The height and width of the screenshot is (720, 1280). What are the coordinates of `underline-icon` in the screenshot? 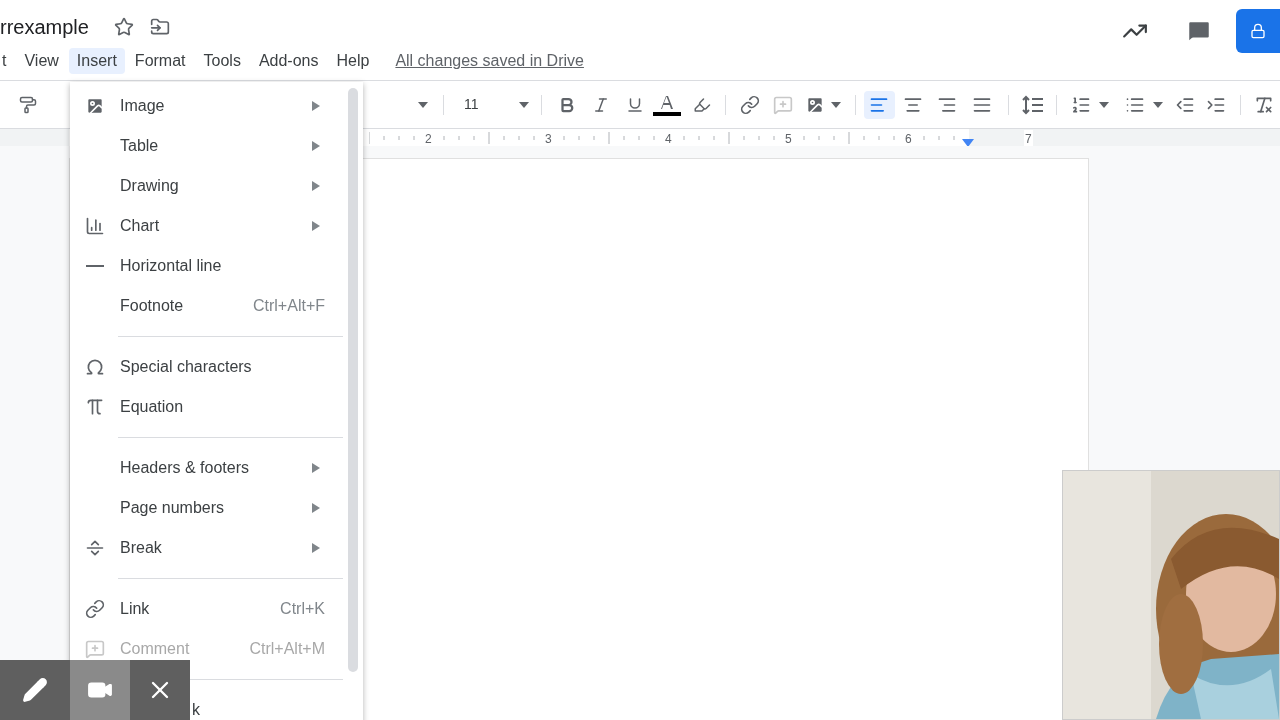 It's located at (635, 104).